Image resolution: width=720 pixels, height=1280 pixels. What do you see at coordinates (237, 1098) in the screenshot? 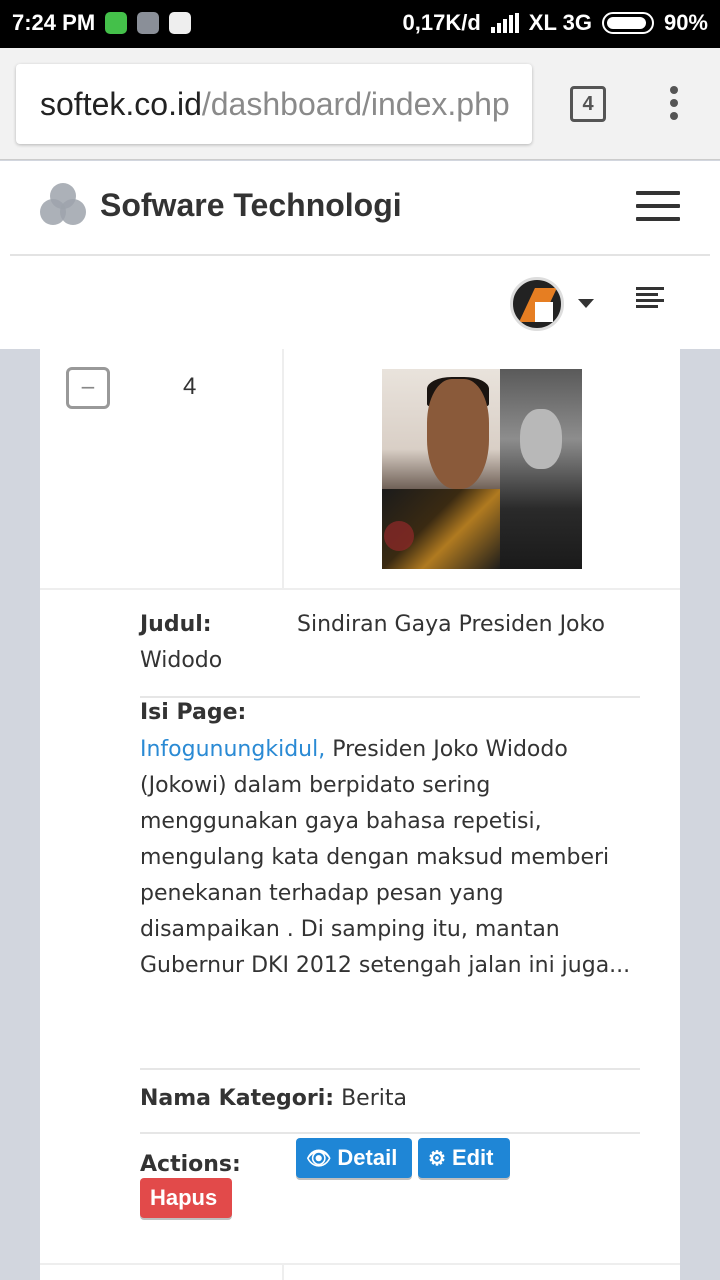
I see `kategori-label: Nama Kategori:` at bounding box center [237, 1098].